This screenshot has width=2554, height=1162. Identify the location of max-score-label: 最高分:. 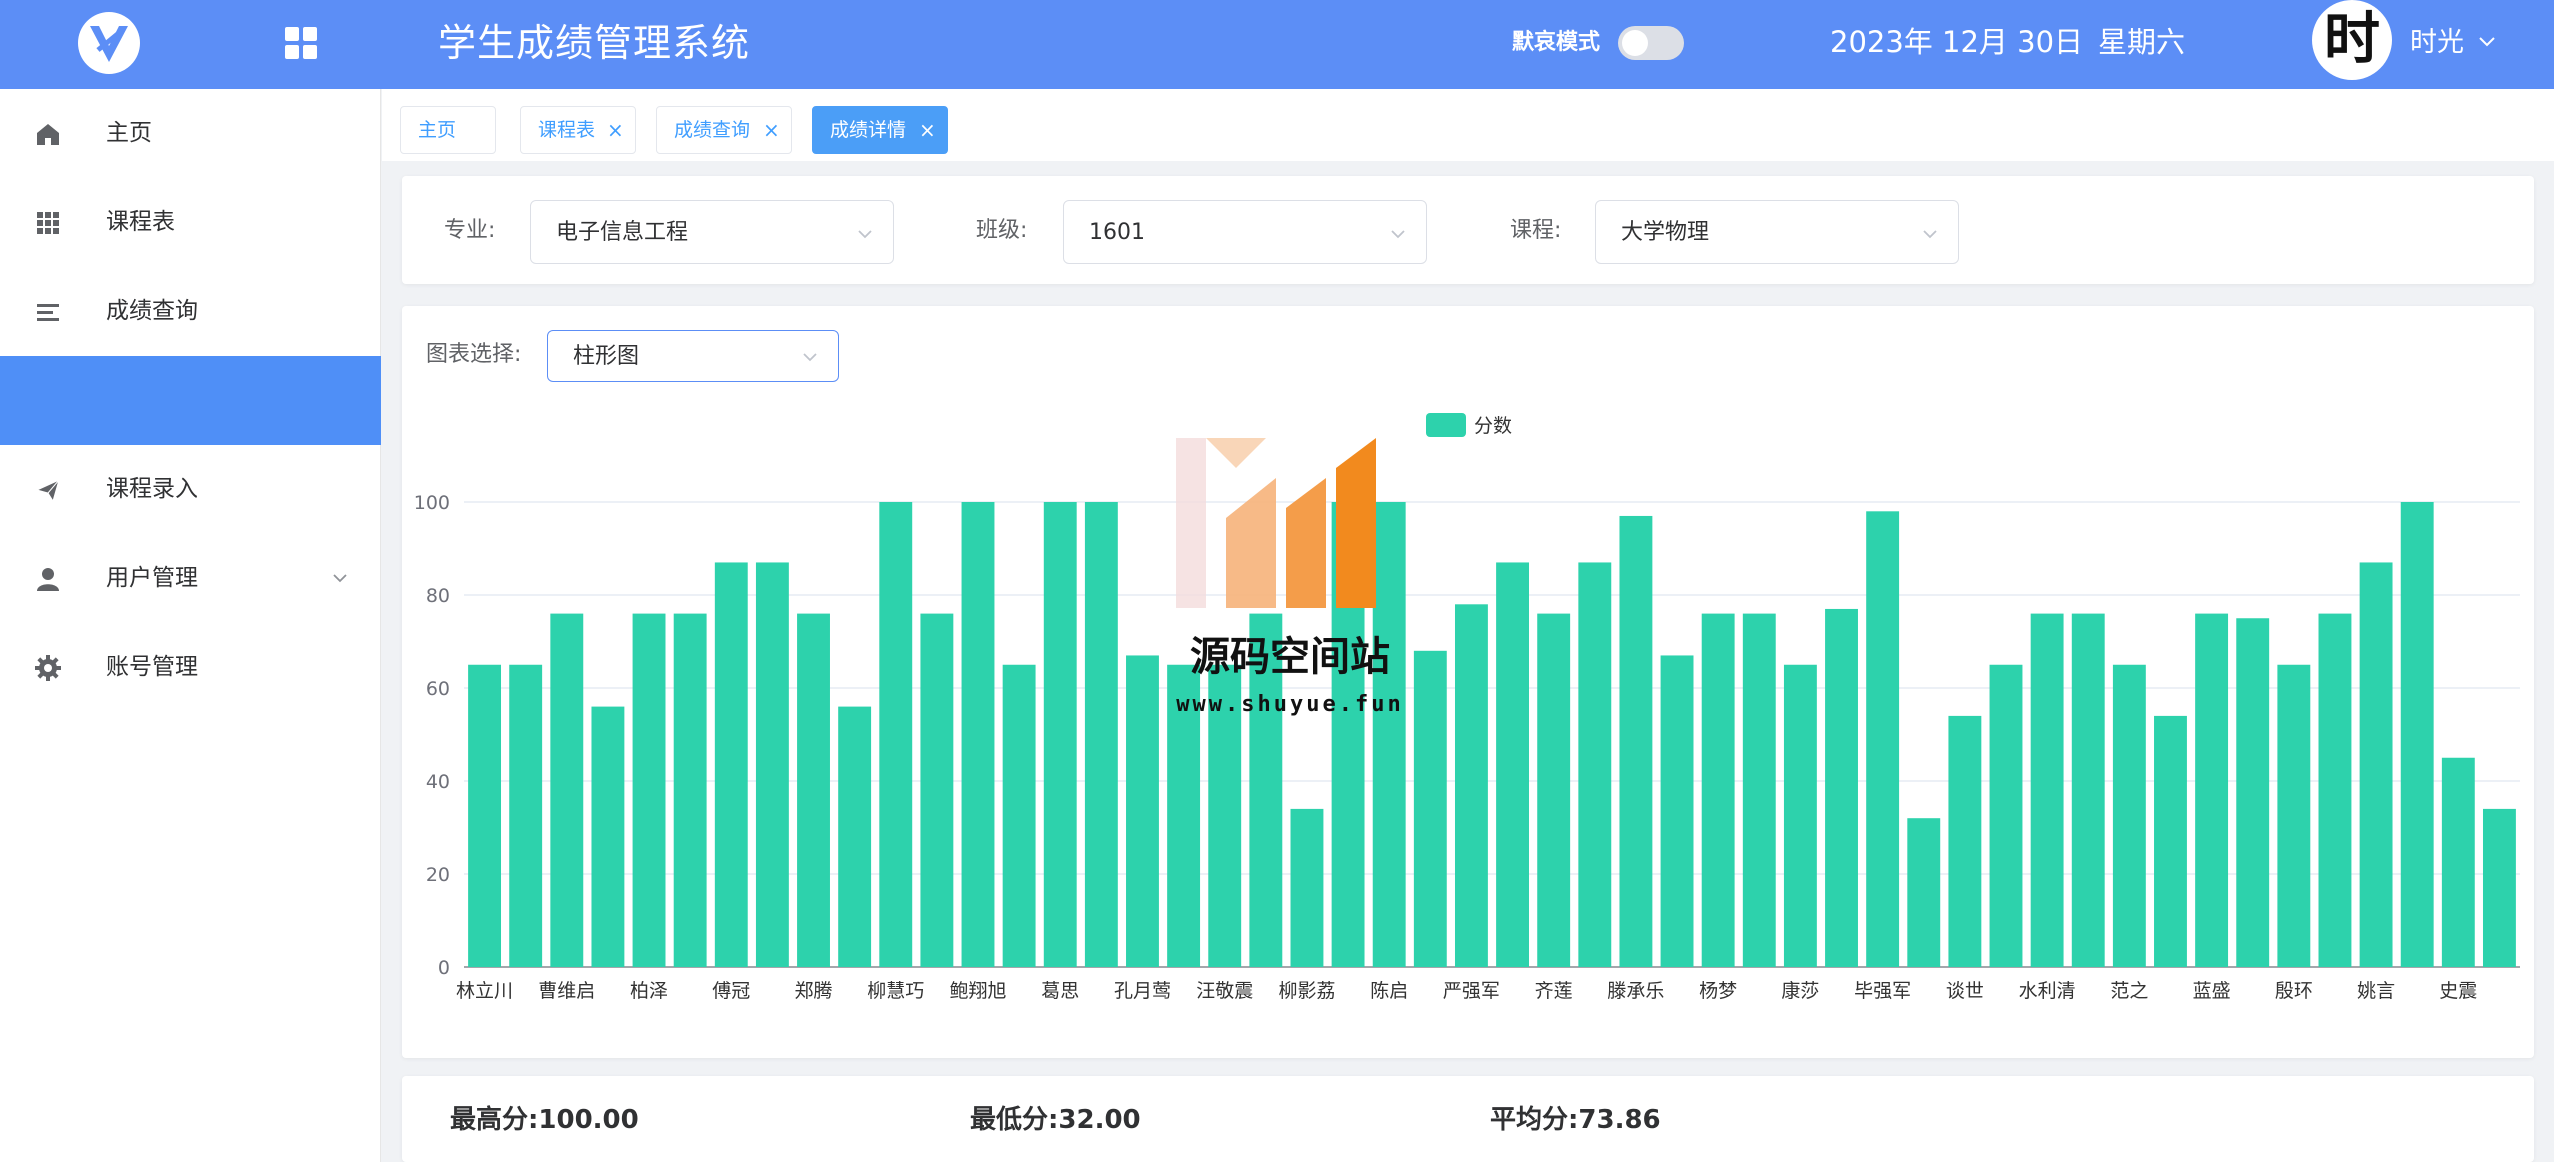
(494, 1120).